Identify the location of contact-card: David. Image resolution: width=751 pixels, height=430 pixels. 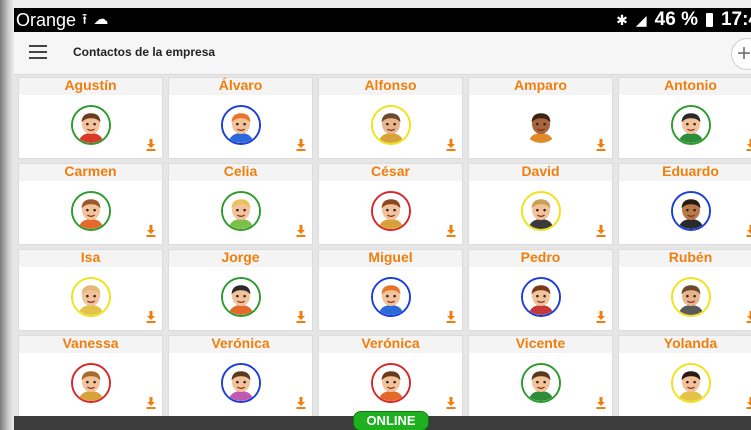
(540, 204).